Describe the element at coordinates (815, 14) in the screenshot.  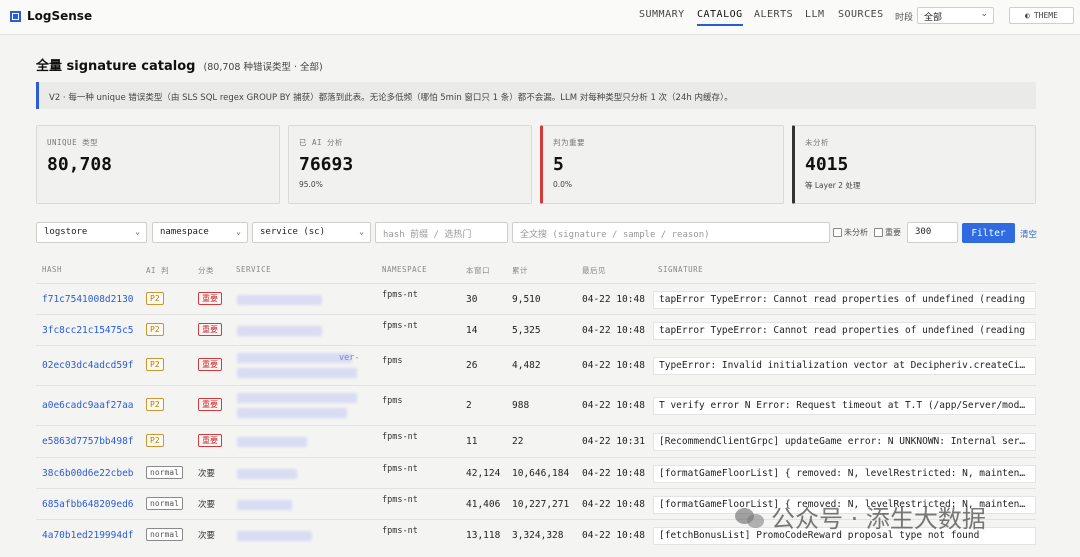
I see `nav-llm: LLM` at that location.